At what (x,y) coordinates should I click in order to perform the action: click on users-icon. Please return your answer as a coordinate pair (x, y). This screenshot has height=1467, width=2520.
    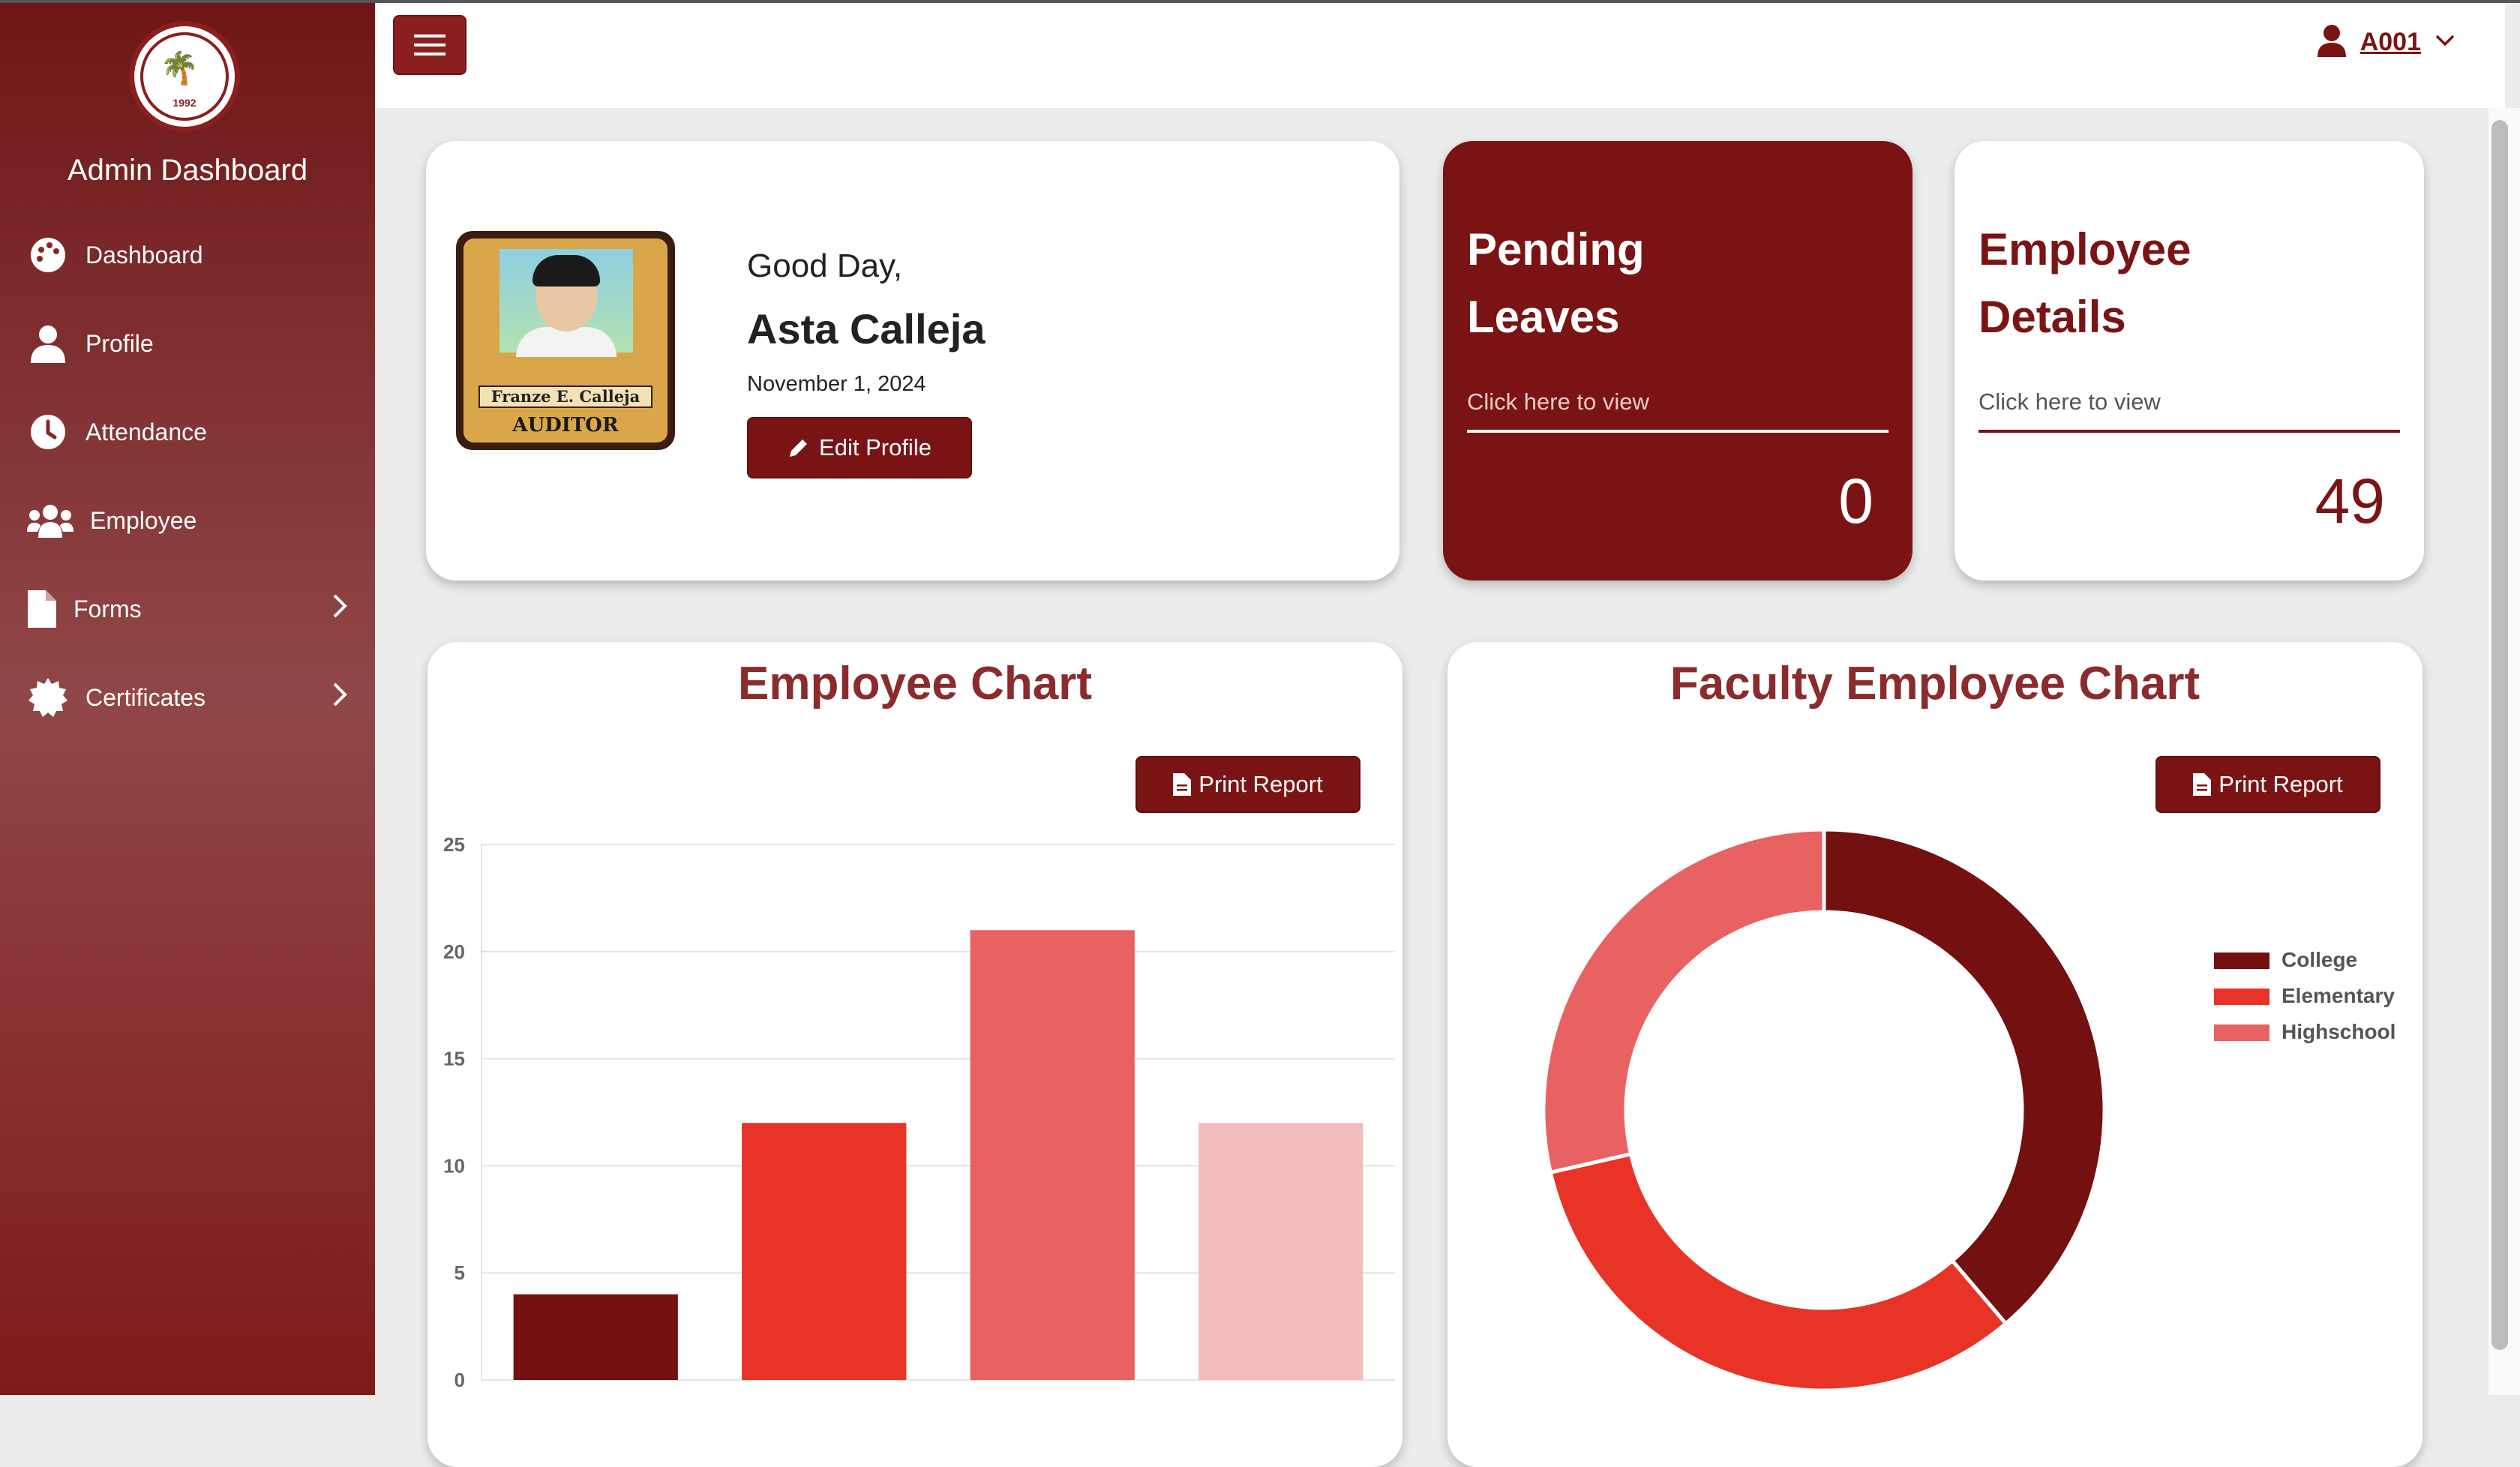
    Looking at the image, I should click on (50, 521).